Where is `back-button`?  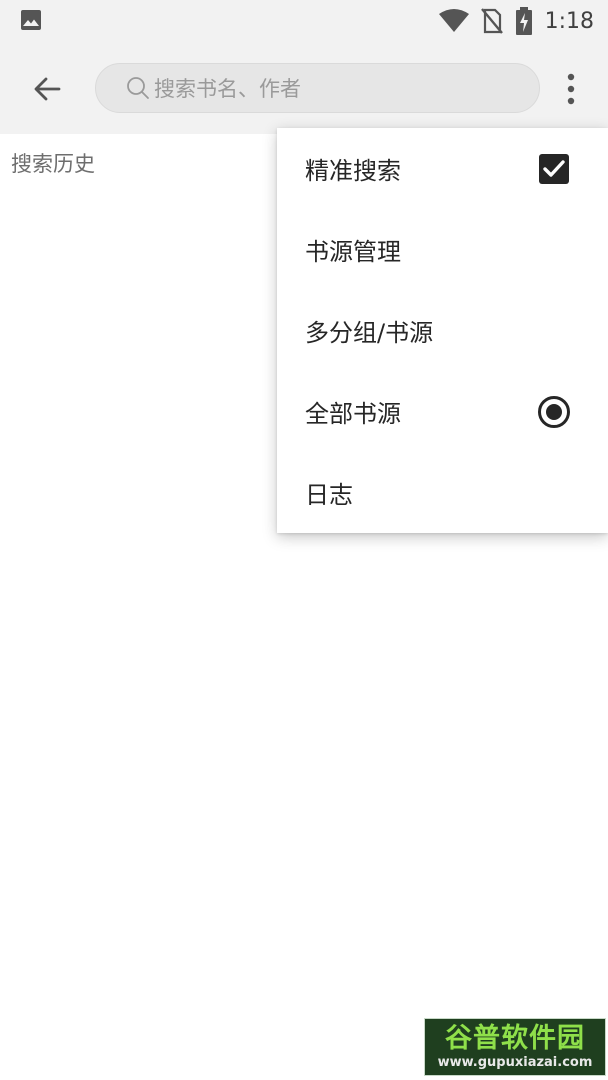 back-button is located at coordinates (47, 89).